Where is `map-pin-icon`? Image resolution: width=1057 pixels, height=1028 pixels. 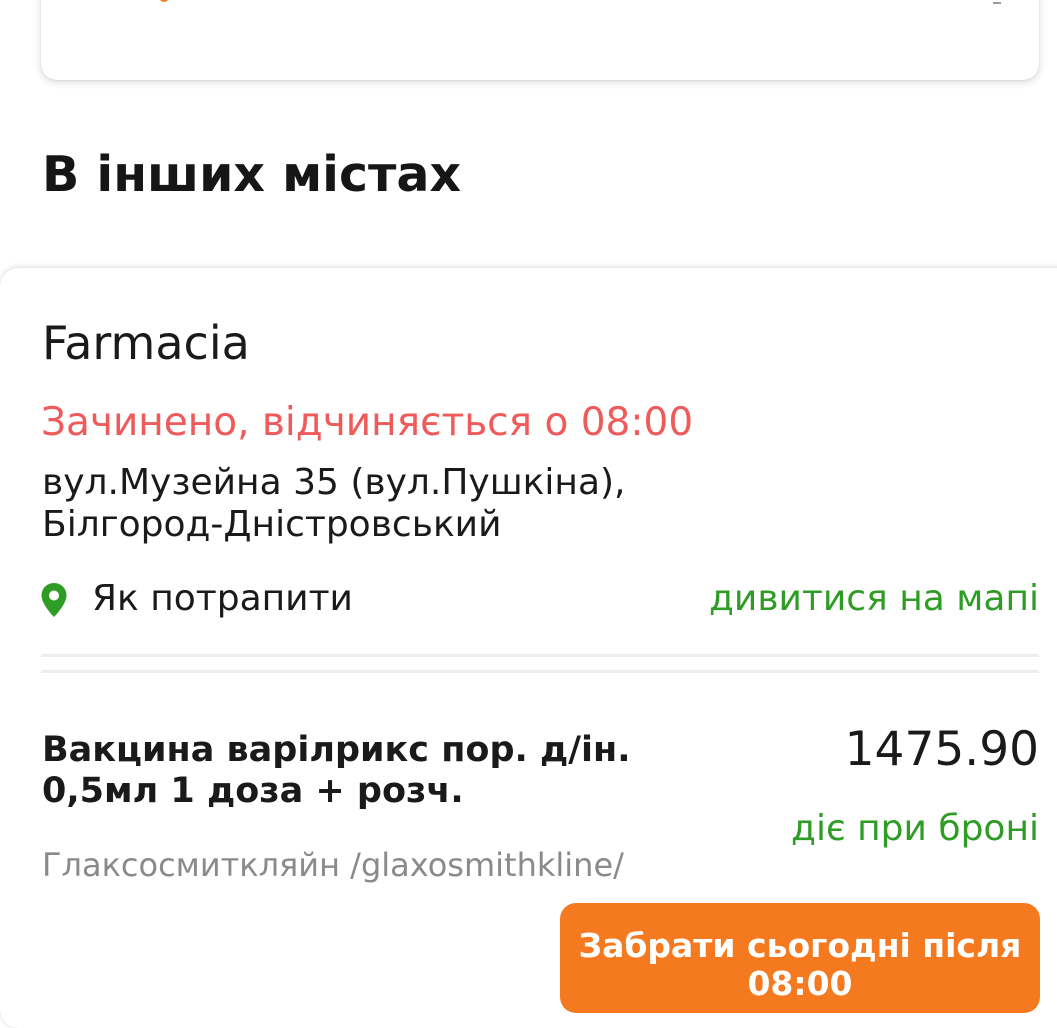 map-pin-icon is located at coordinates (54, 600).